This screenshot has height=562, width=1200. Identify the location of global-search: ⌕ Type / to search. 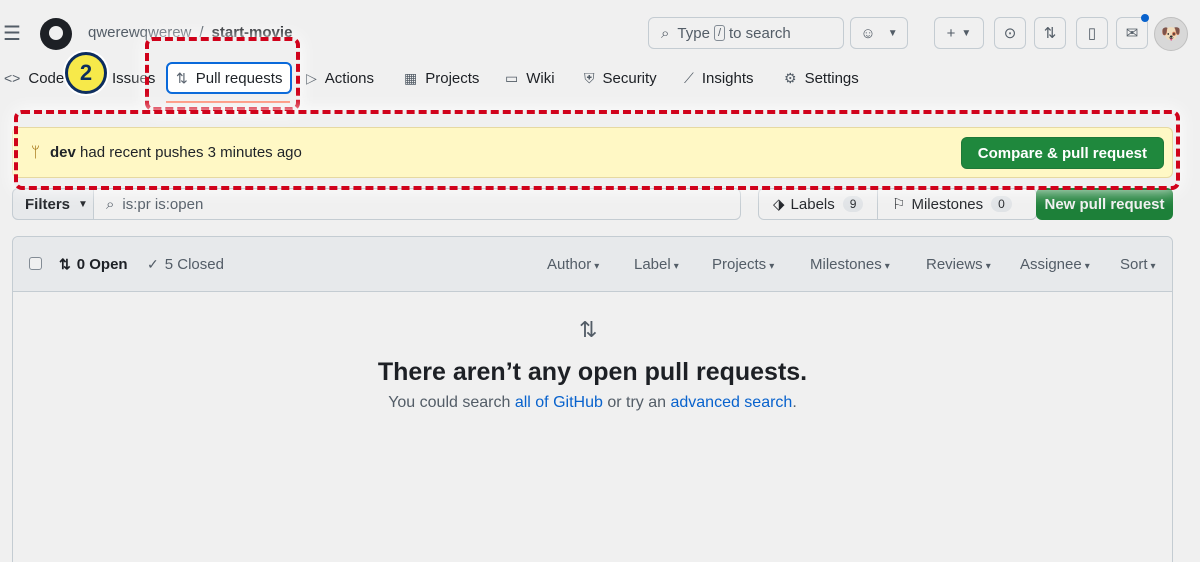
(746, 33).